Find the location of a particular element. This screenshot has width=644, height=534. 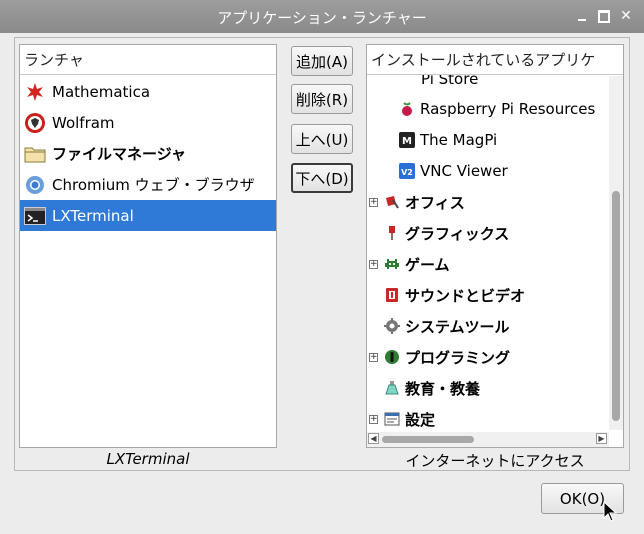

settings-icon is located at coordinates (392, 419).